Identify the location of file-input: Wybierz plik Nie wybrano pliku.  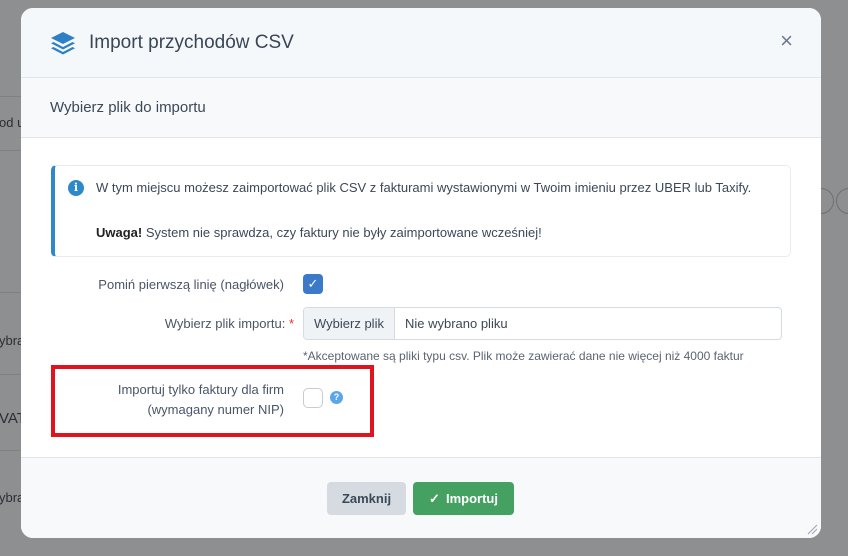
(542, 323).